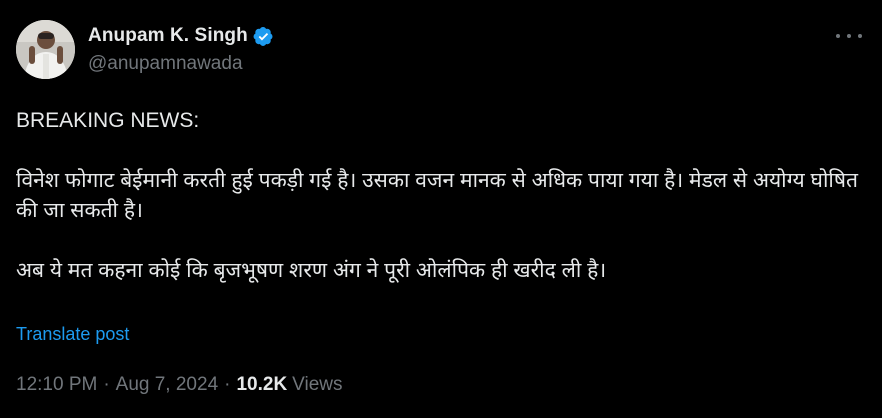 The height and width of the screenshot is (418, 882). I want to click on post-date: Aug 7, 2024, so click(167, 385).